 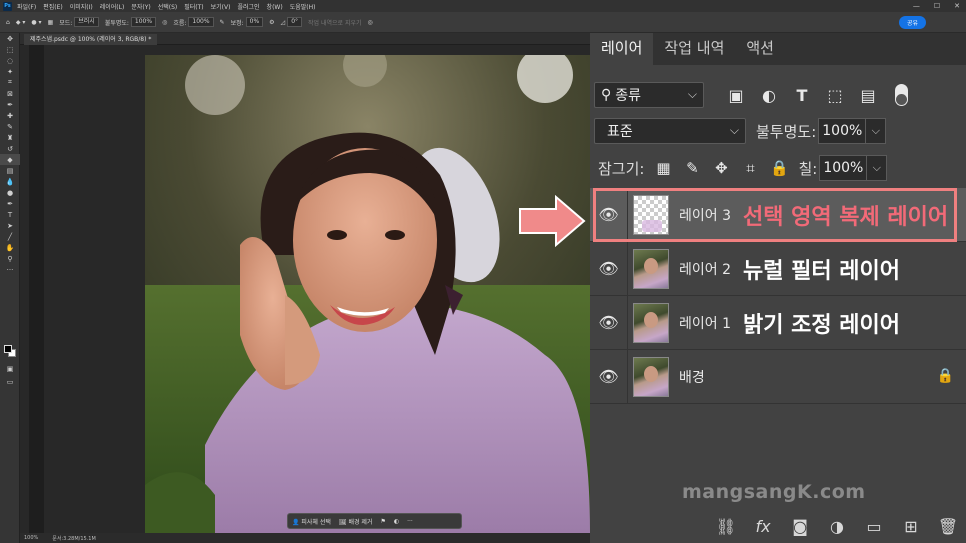 I want to click on pressure-size-icon: ◎, so click(x=370, y=22).